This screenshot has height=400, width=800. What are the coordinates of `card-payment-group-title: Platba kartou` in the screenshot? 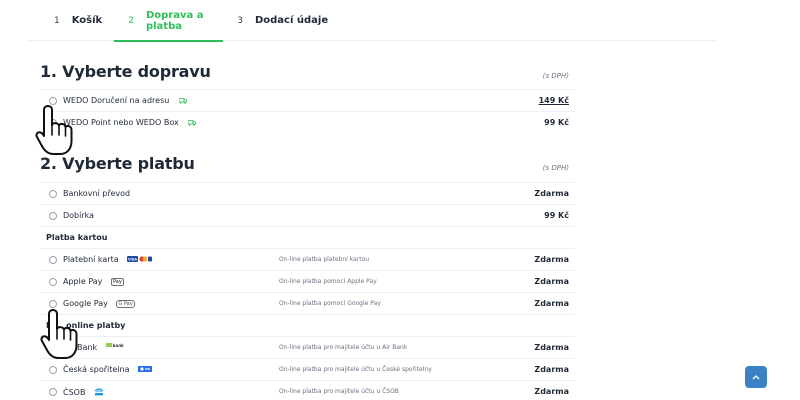 It's located at (77, 237).